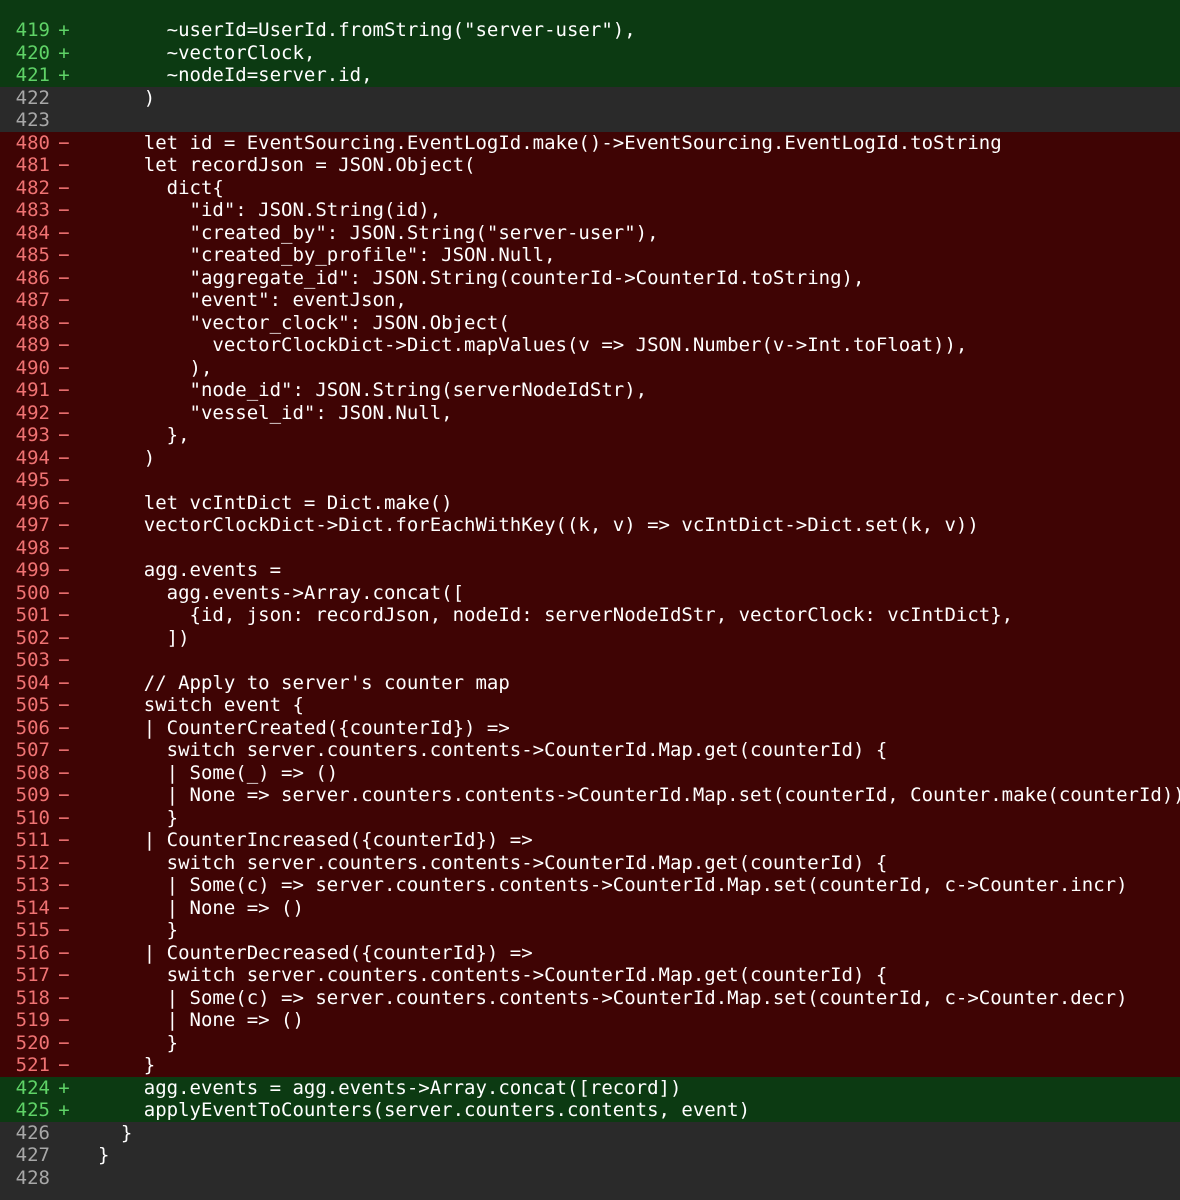  Describe the element at coordinates (32, 750) in the screenshot. I see `line-number: 507` at that location.